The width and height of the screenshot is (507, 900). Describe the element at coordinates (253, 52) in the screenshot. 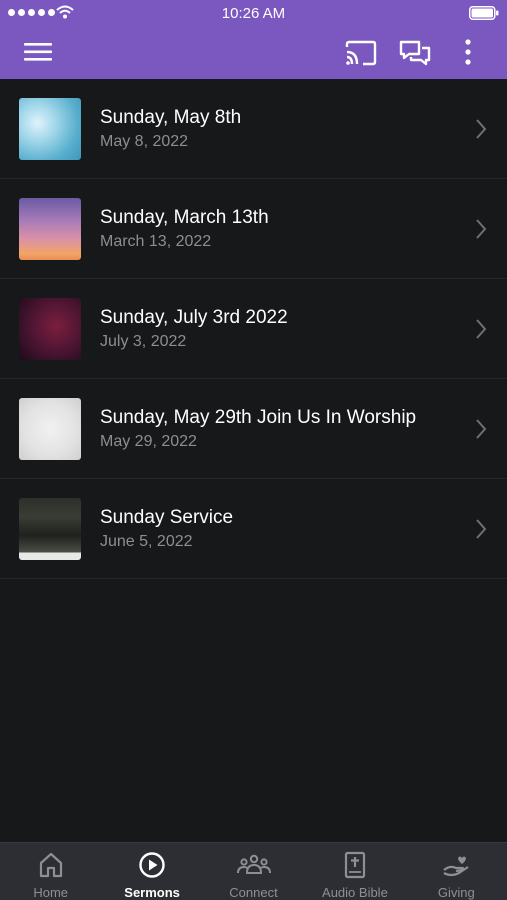

I see `app-bar` at that location.